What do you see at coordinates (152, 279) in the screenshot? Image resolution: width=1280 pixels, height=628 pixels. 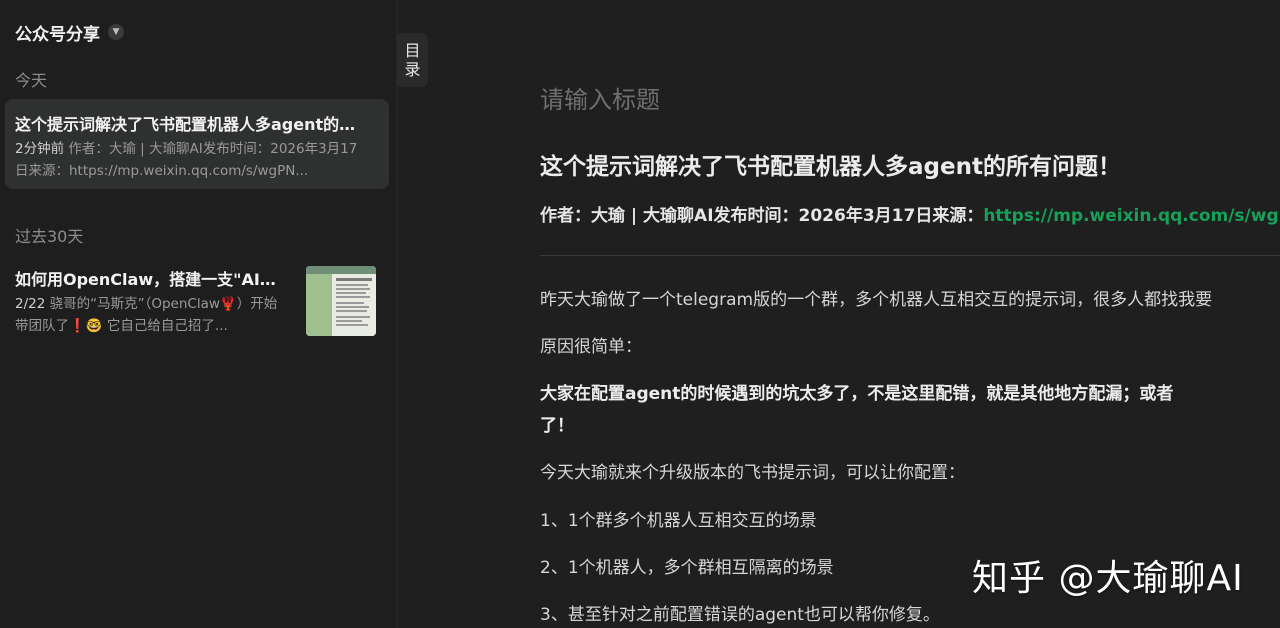 I see `list-item-title: 如何用OpenClaw，搭建一支"AI团队"` at bounding box center [152, 279].